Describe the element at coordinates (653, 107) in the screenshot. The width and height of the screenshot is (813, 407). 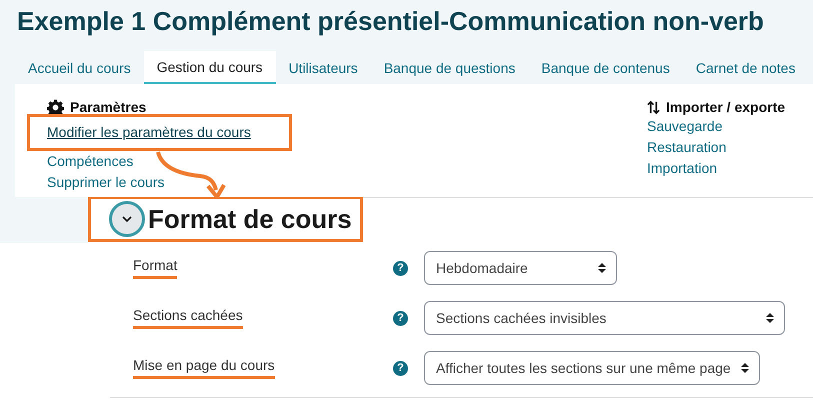
I see `sort-arrows-icon` at that location.